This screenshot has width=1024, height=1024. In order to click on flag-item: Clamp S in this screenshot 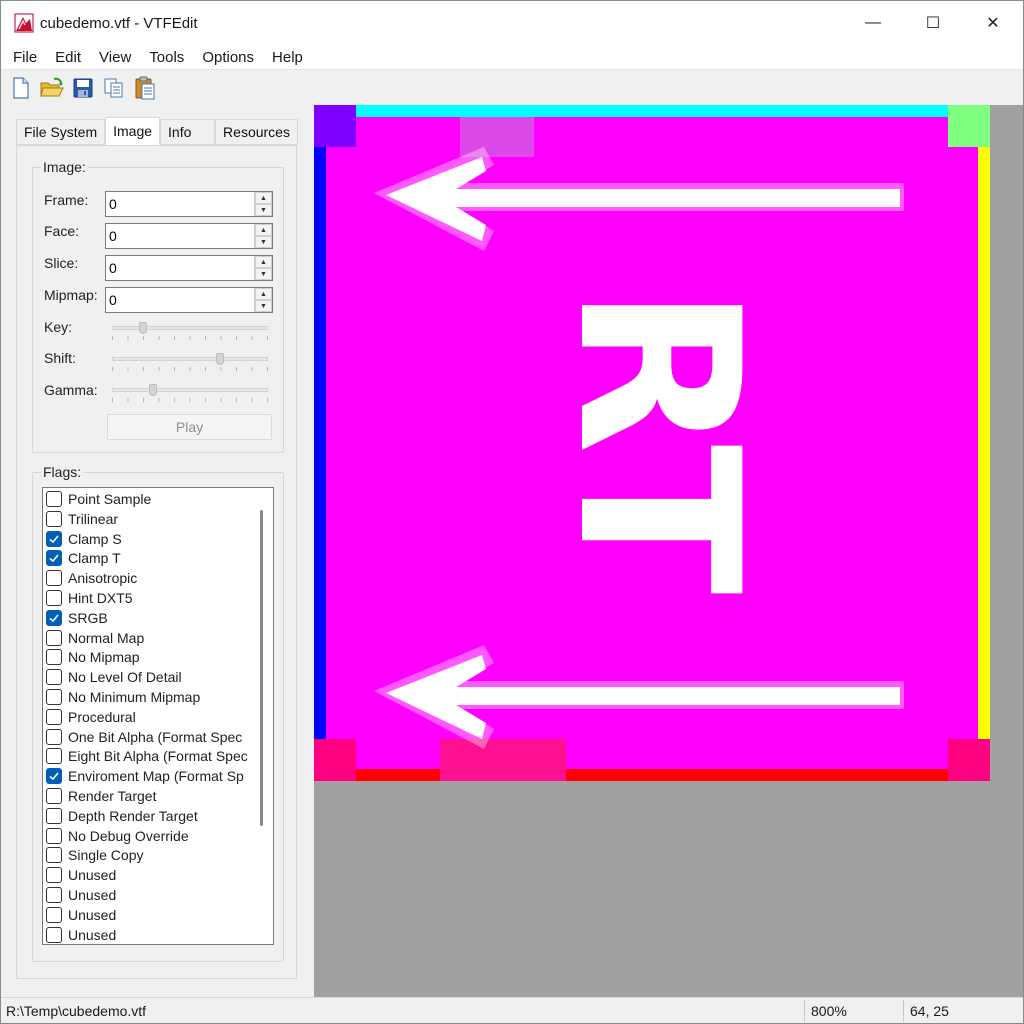, I will do `click(84, 539)`.